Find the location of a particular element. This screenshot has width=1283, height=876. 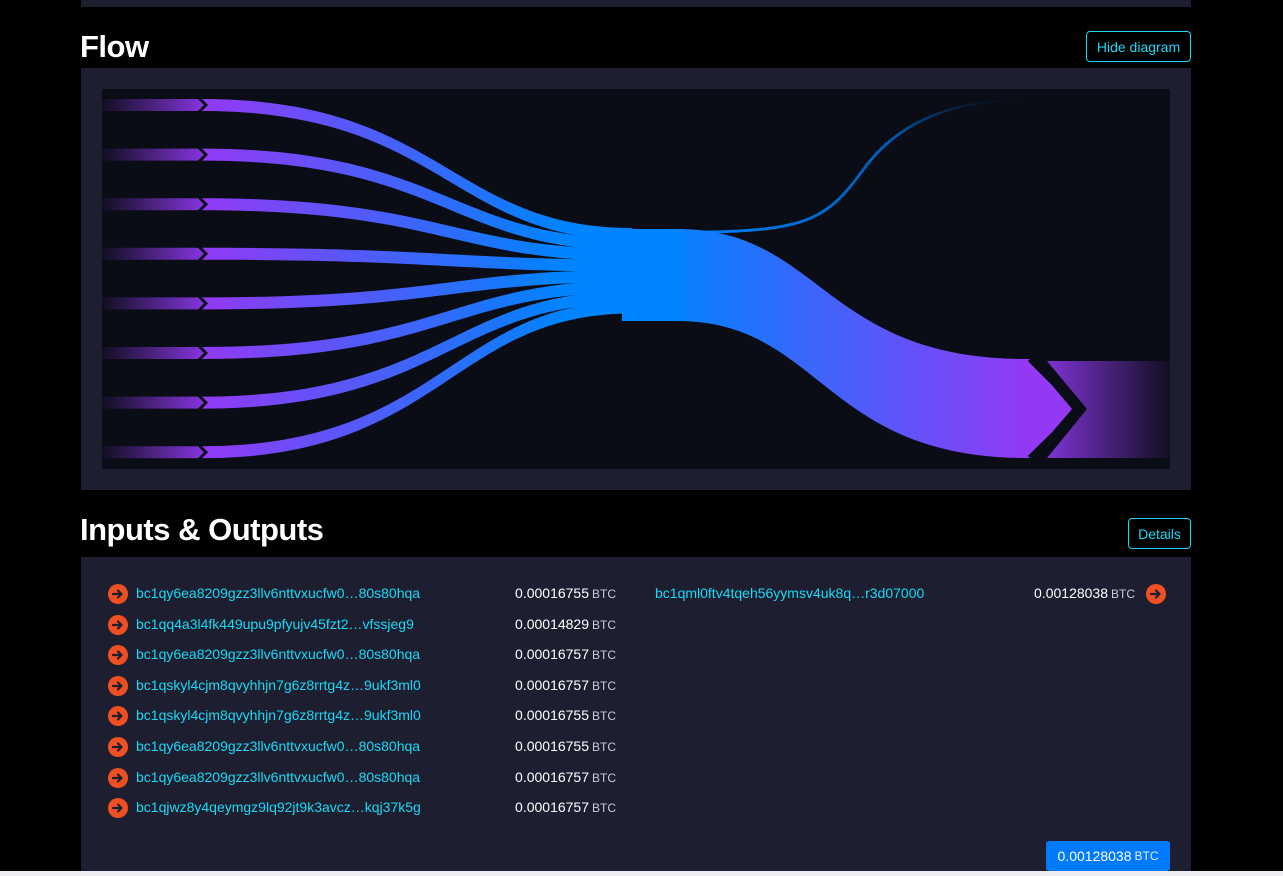

input-address-link: bc1qq4a3l4fk449upu9pfyujv45fzt2…vfssjeg9 is located at coordinates (275, 624).